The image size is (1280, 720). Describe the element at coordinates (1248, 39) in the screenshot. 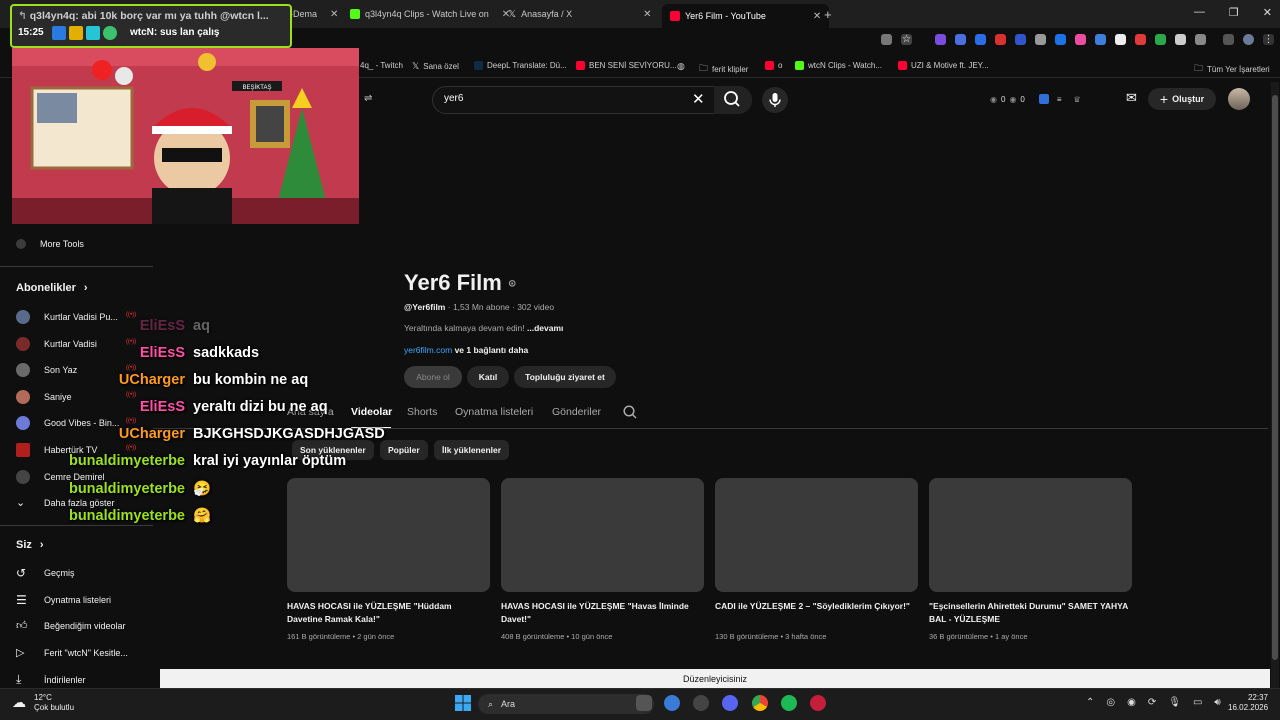

I see `profile-icon` at that location.